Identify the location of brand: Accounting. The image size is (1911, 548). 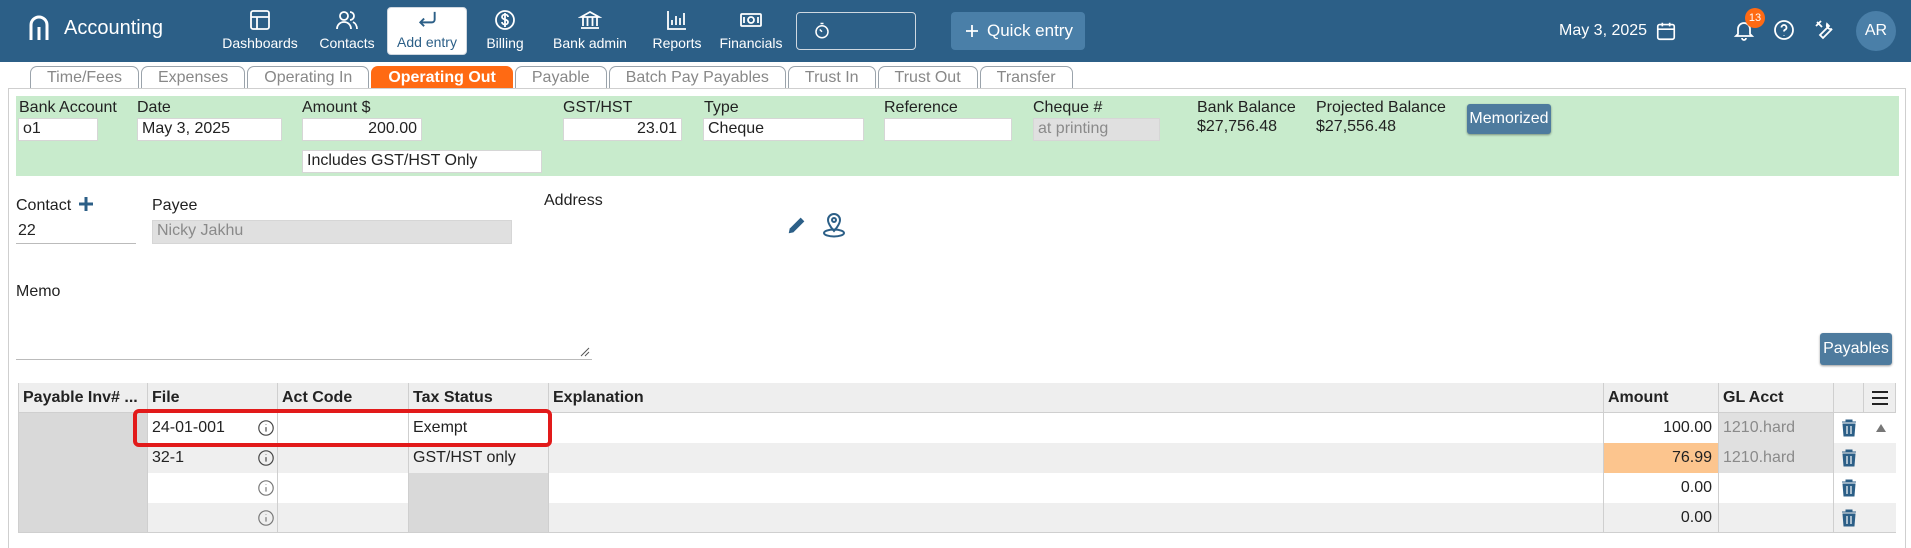
(95, 28).